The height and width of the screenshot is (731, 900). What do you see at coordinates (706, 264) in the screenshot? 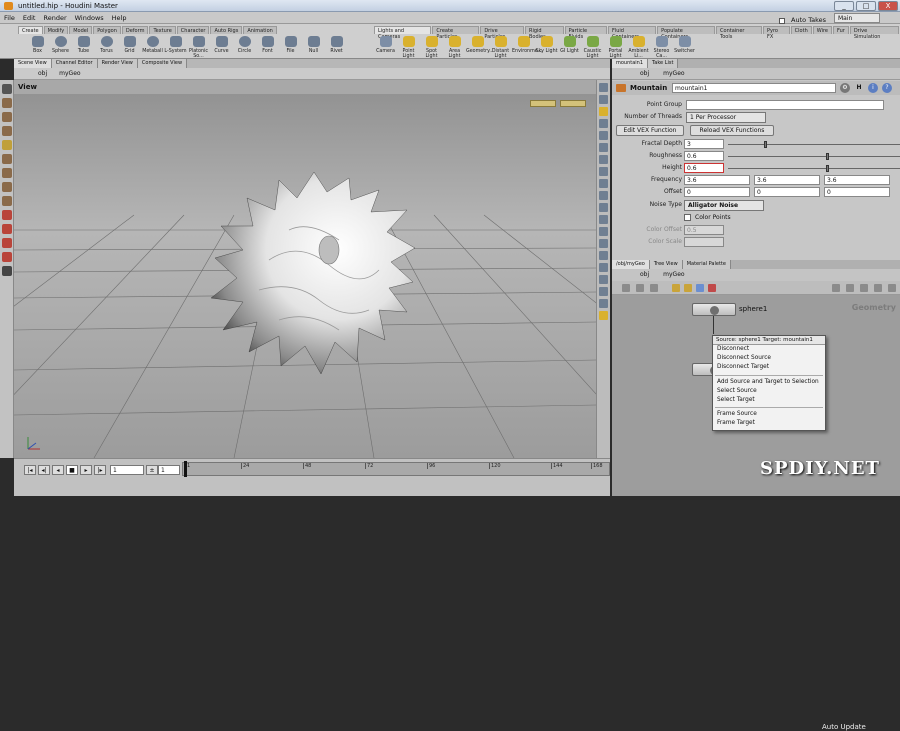
I see `tab-material-palette: Material Palette` at bounding box center [706, 264].